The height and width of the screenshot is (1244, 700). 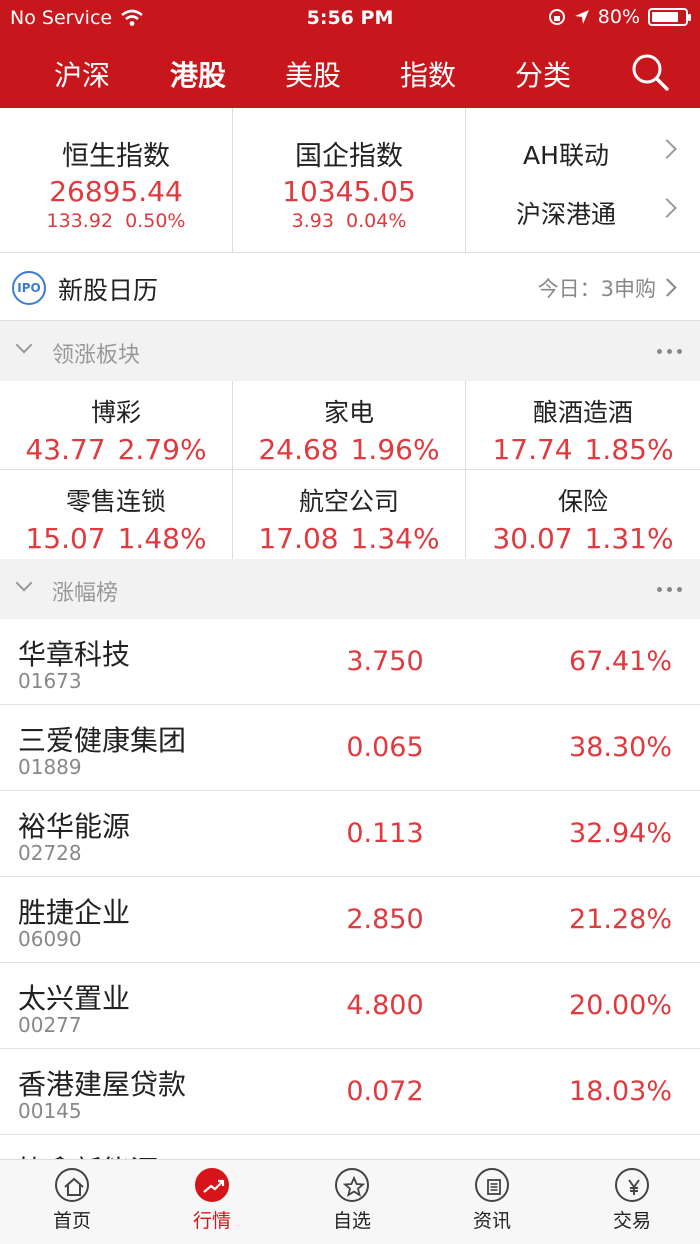 What do you see at coordinates (582, 501) in the screenshot?
I see `sector-name: 保险` at bounding box center [582, 501].